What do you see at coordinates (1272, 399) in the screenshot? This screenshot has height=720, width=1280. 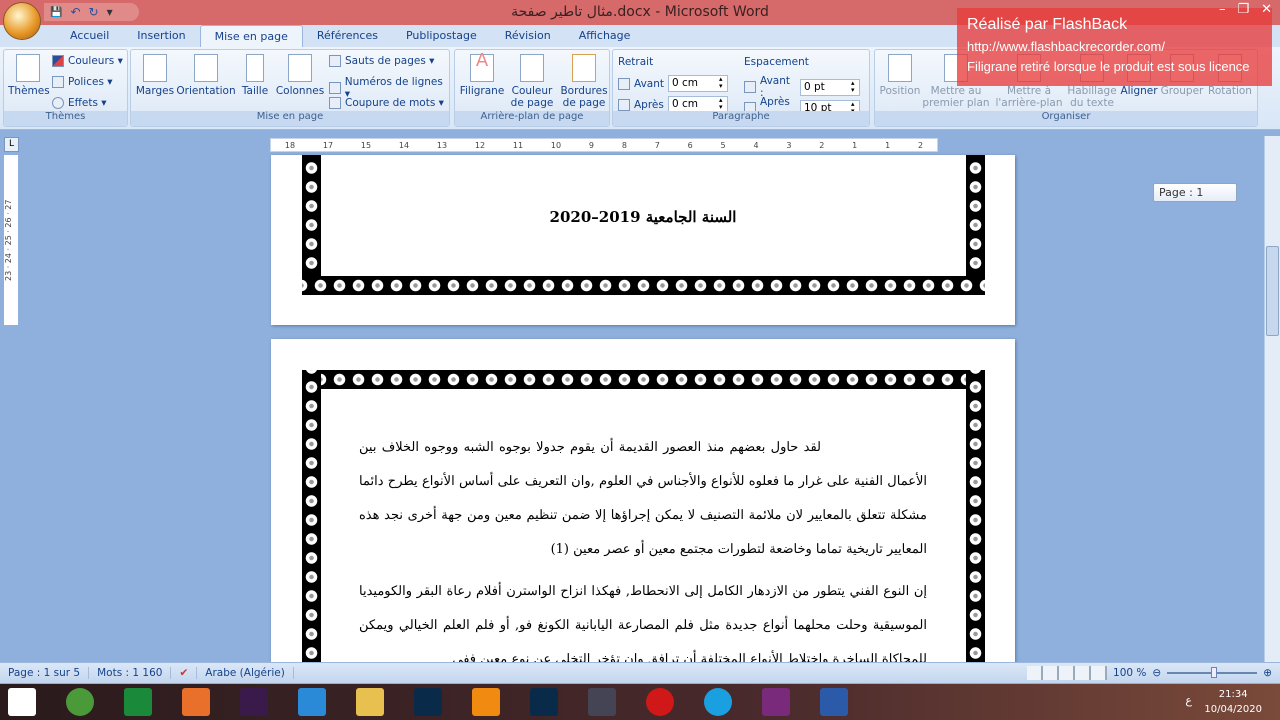 I see `vertical-scrollbar` at bounding box center [1272, 399].